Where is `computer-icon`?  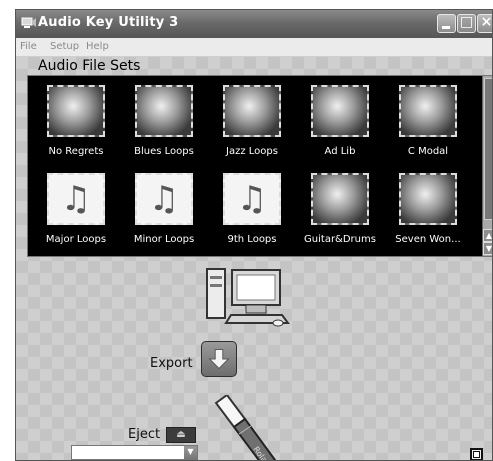
computer-icon is located at coordinates (248, 297).